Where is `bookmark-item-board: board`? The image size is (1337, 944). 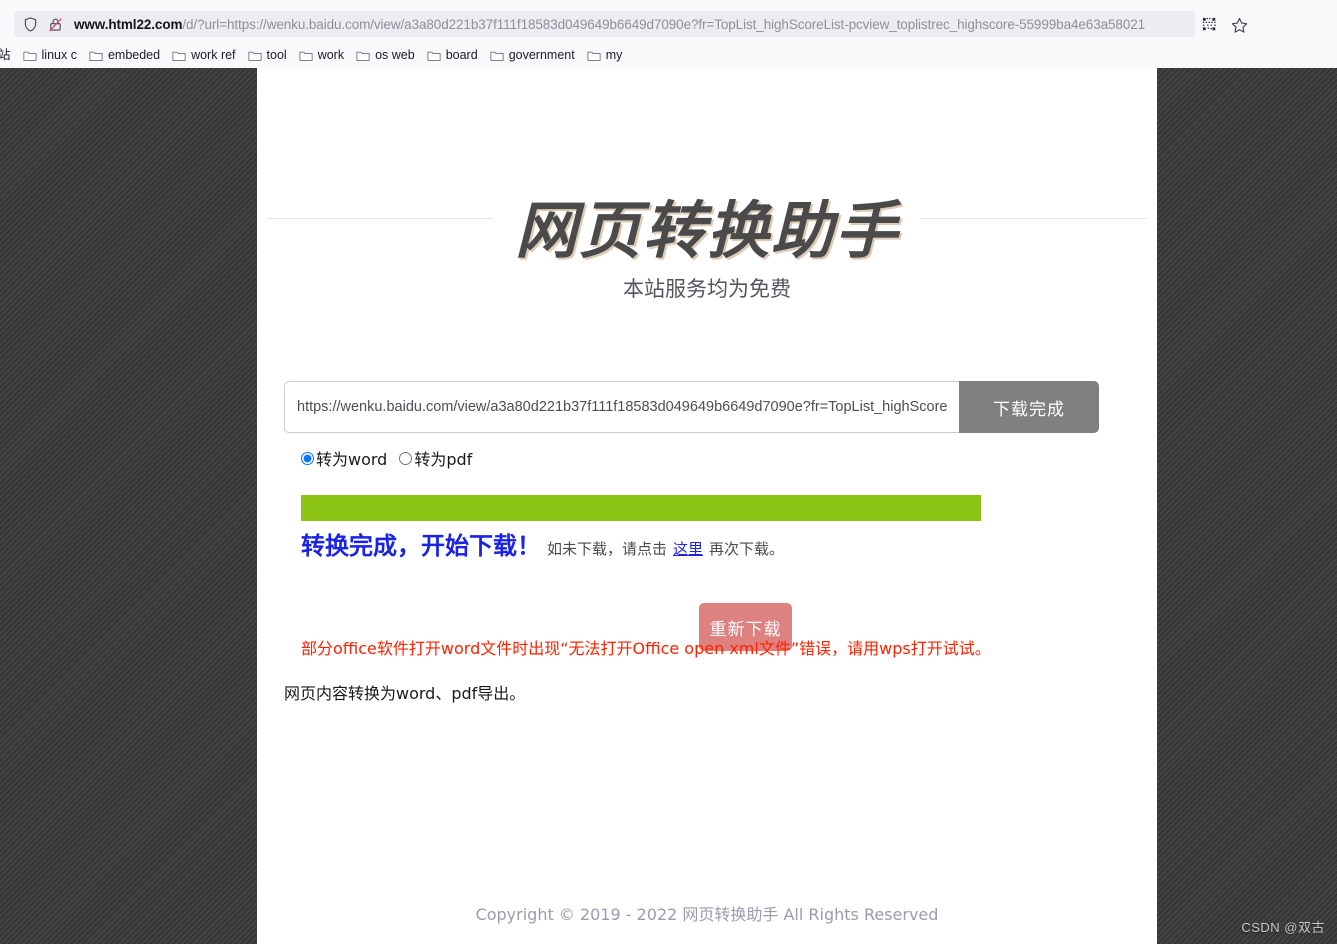 bookmark-item-board: board is located at coordinates (452, 55).